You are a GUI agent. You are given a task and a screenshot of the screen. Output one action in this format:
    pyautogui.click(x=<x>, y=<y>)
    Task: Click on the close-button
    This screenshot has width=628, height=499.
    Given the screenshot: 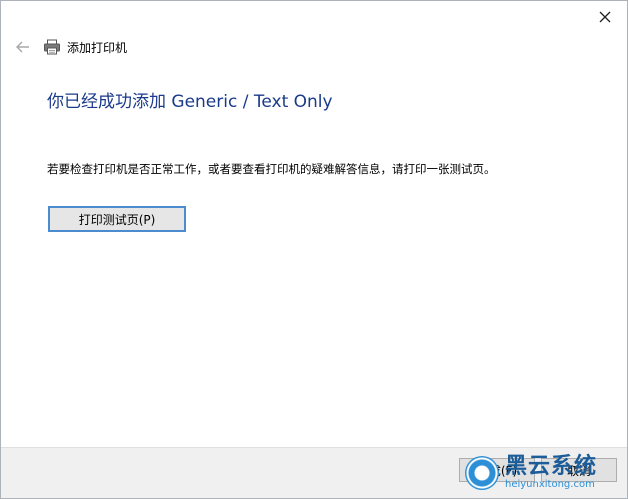 What is the action you would take?
    pyautogui.click(x=605, y=17)
    